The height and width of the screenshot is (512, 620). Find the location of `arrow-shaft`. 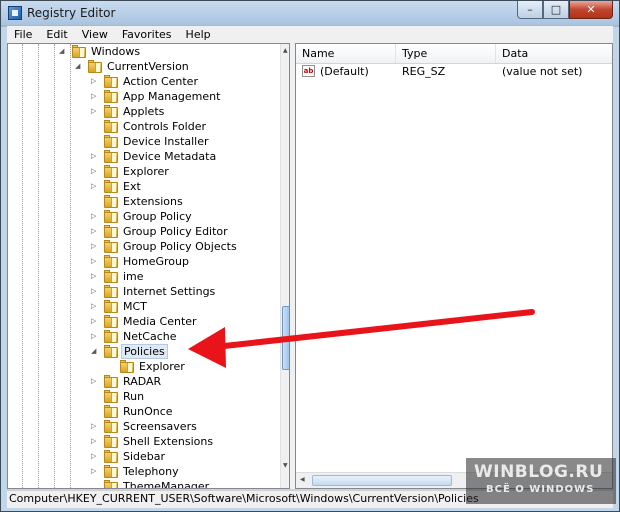

arrow-shaft is located at coordinates (373, 329).